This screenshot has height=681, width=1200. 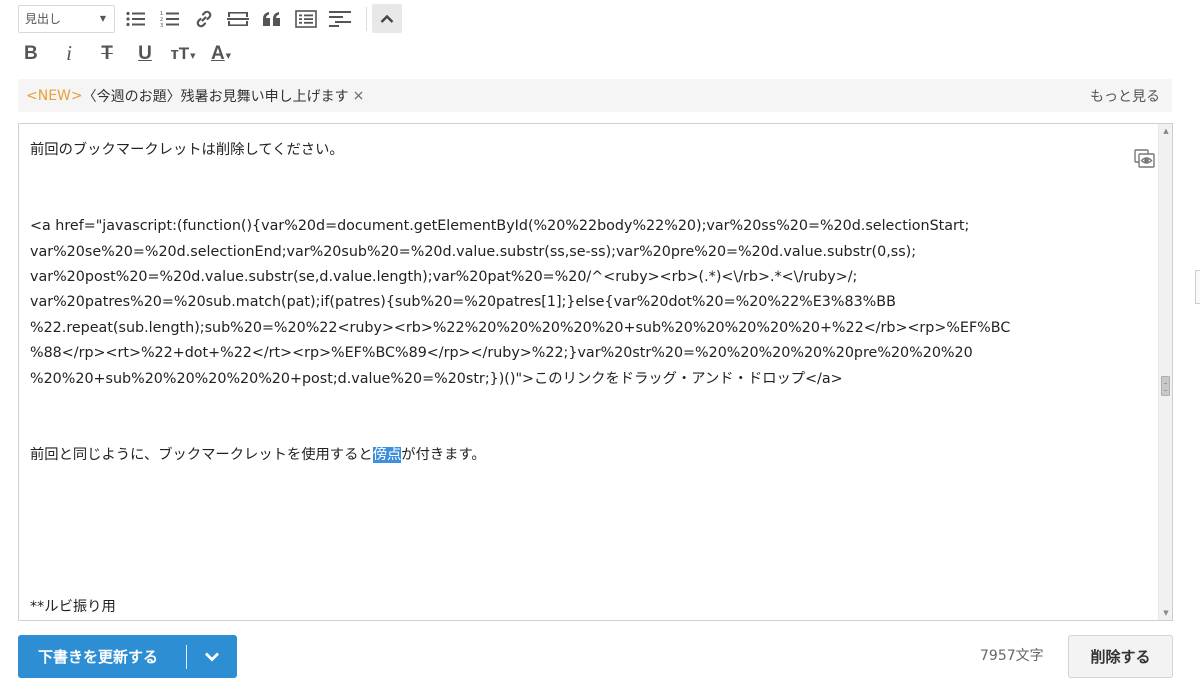 What do you see at coordinates (1144, 158) in the screenshot?
I see `preview-eye-icon` at bounding box center [1144, 158].